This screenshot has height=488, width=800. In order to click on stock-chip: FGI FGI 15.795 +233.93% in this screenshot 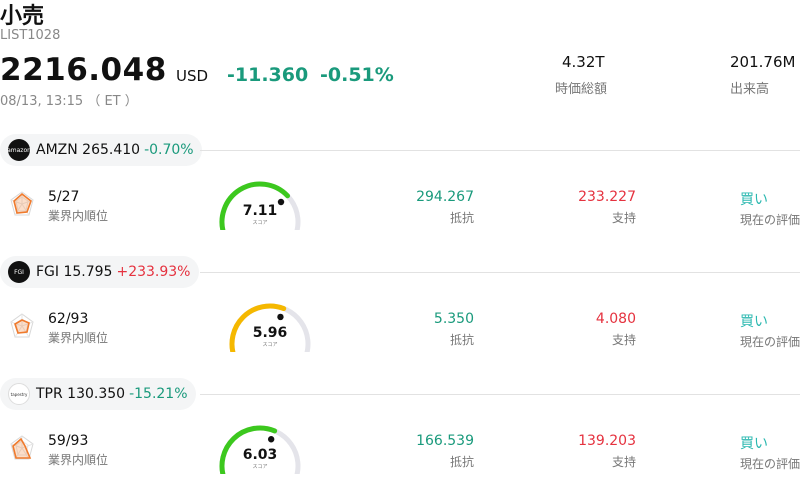, I will do `click(99, 272)`.